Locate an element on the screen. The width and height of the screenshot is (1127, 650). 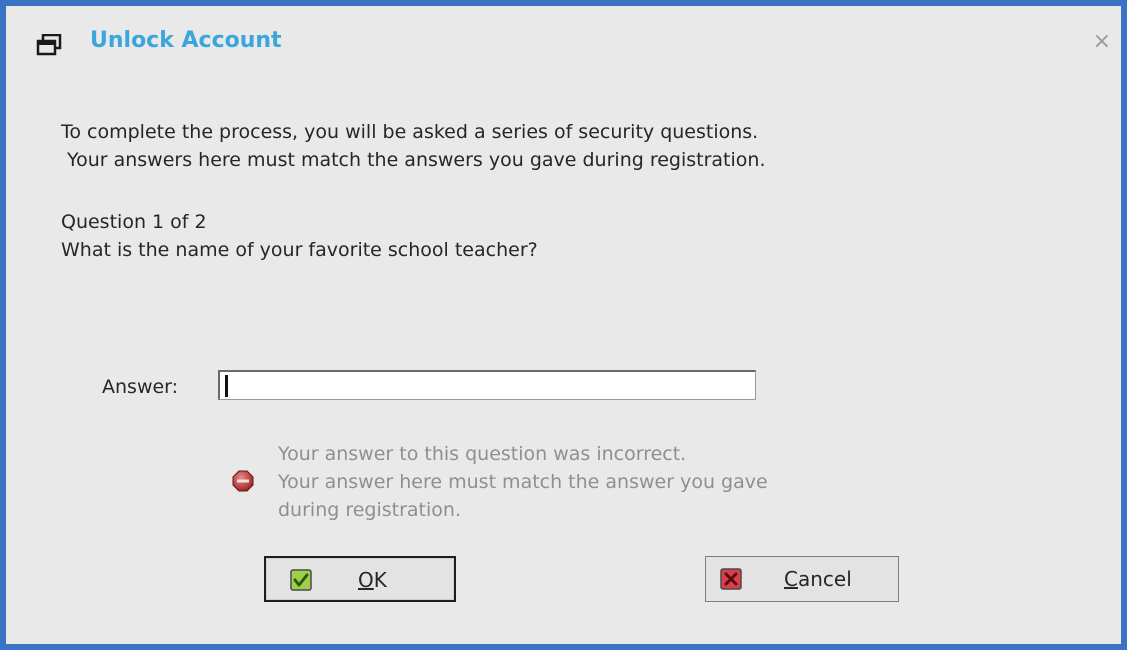
ok-mnemonic: O is located at coordinates (366, 580).